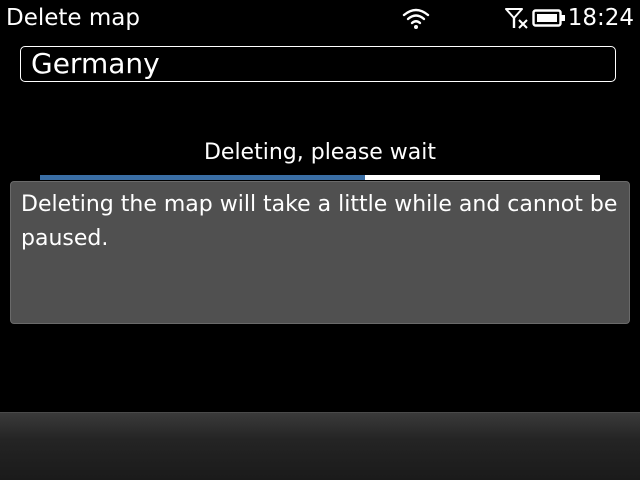 The width and height of the screenshot is (640, 480). Describe the element at coordinates (320, 152) in the screenshot. I see `progress-label: Deleting, please wait` at that location.